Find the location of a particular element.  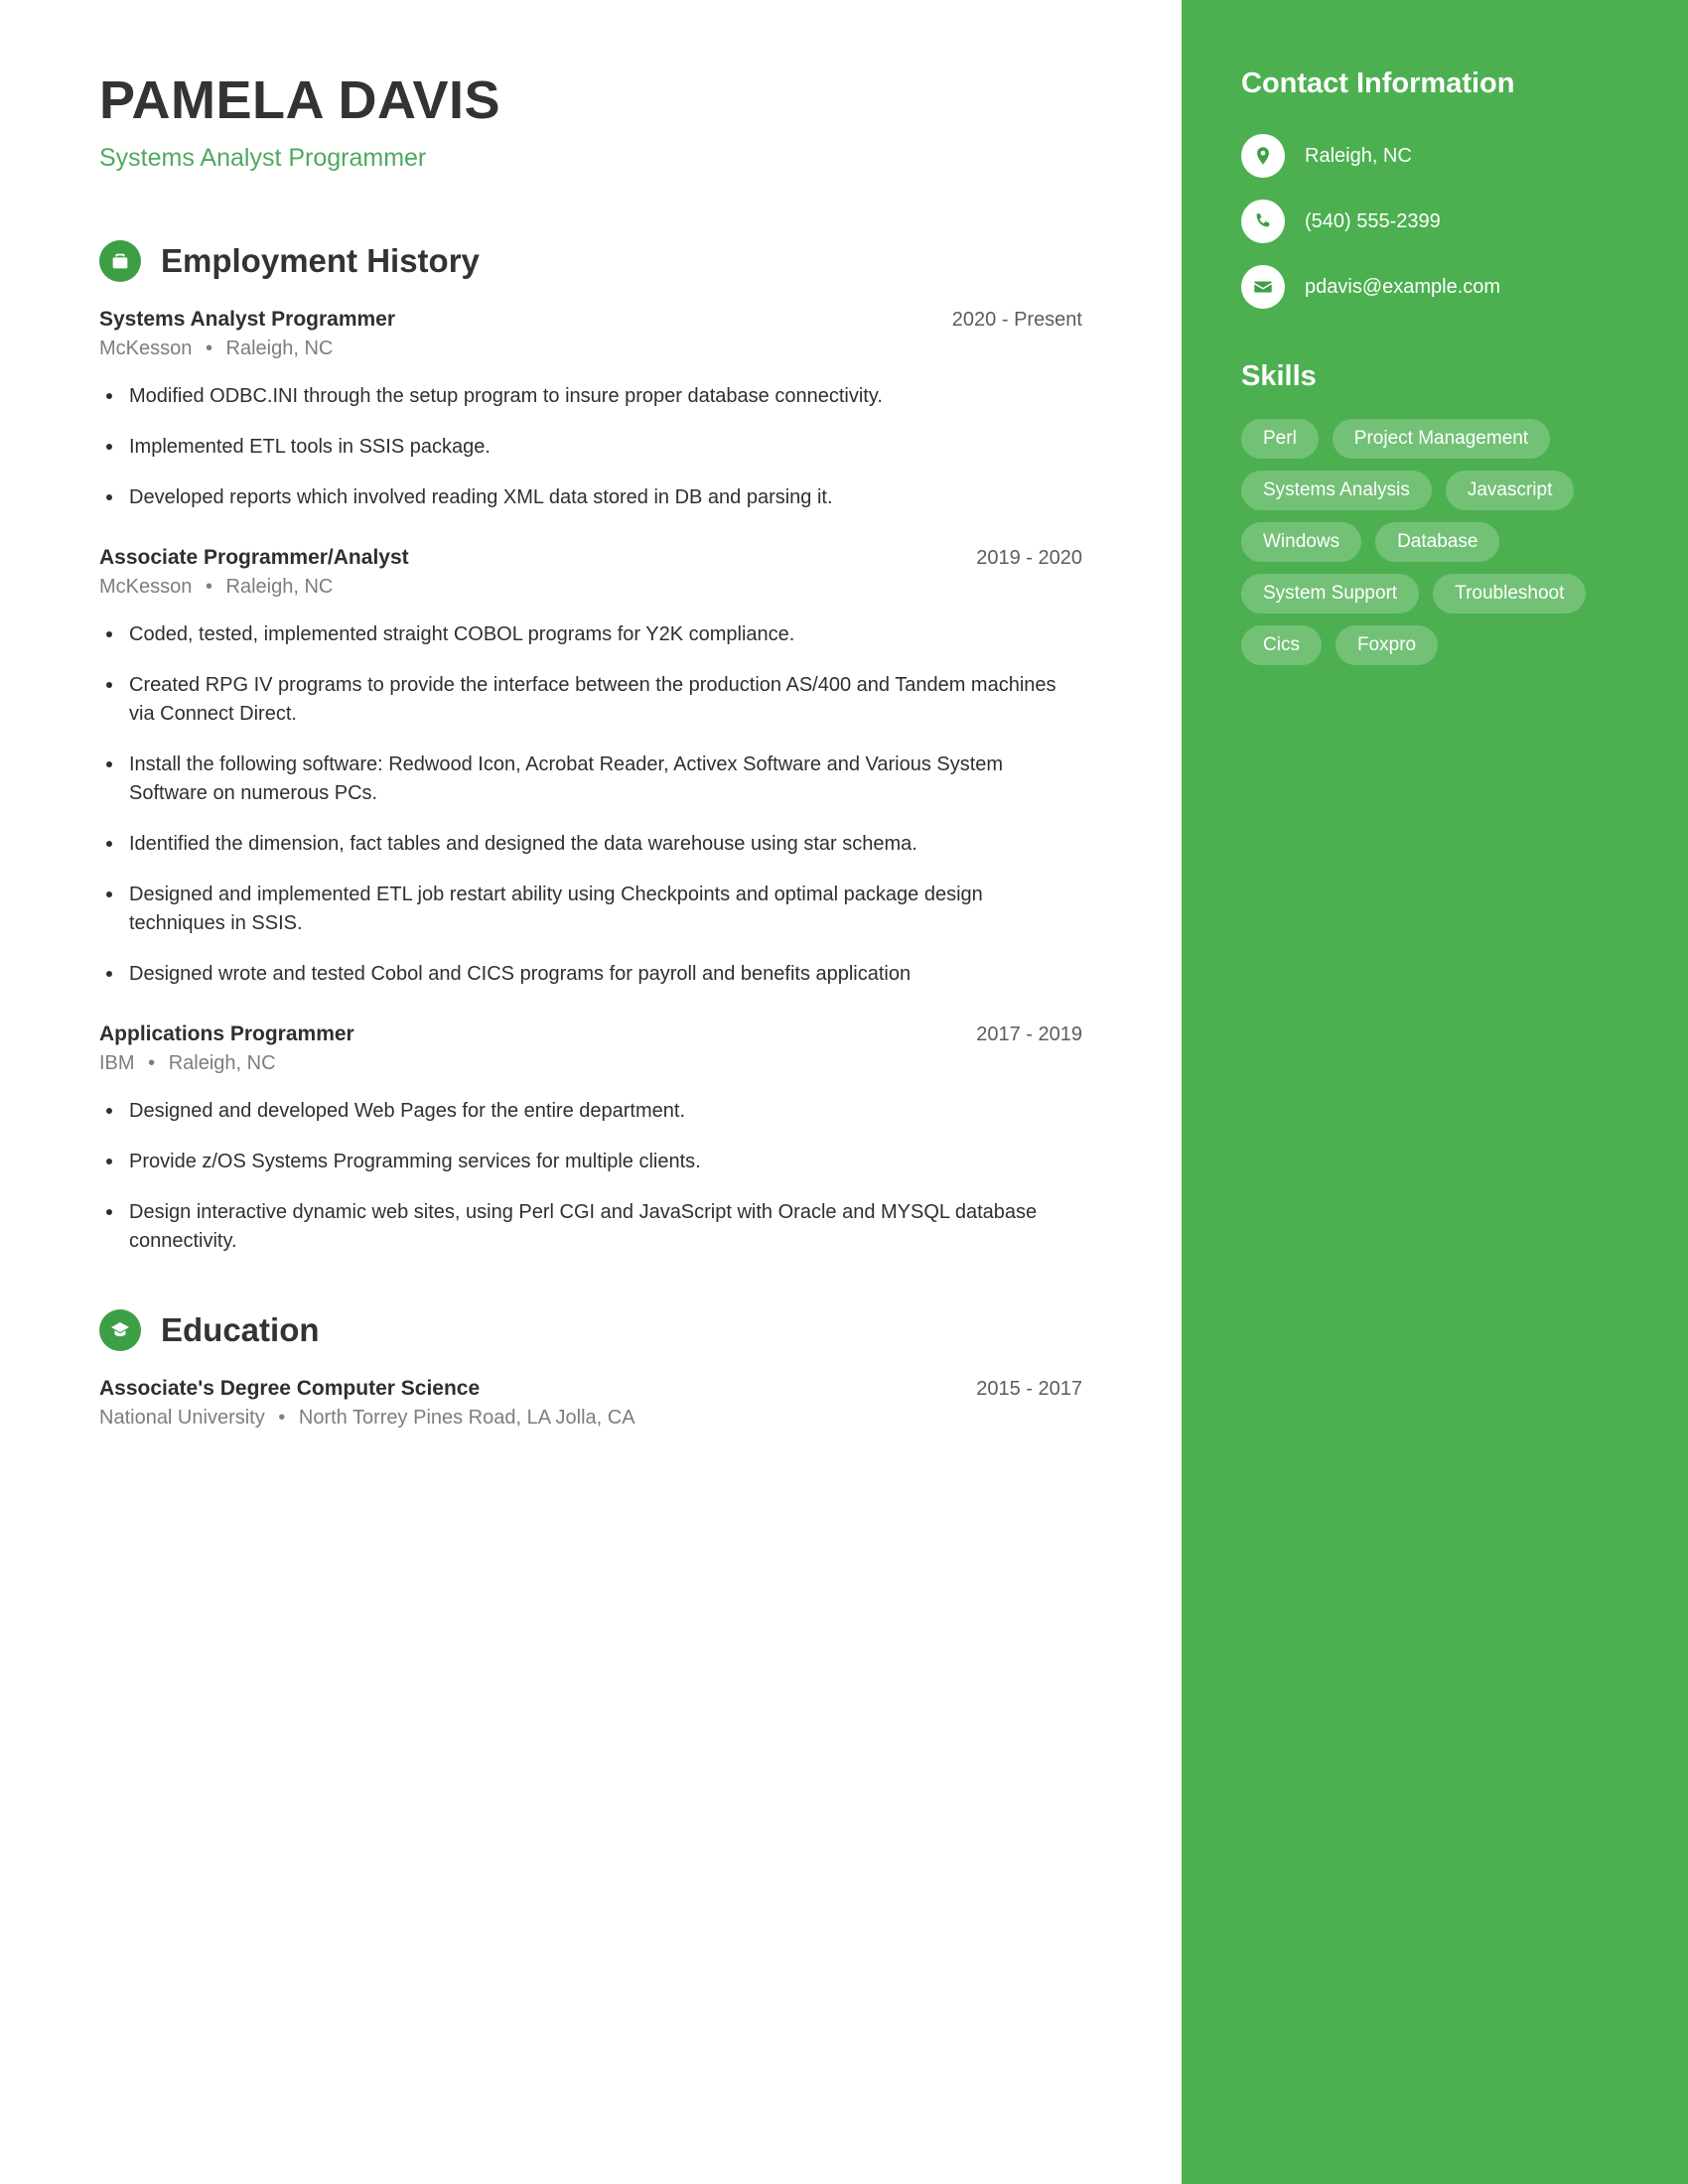

skill-pill: Database is located at coordinates (1437, 542).